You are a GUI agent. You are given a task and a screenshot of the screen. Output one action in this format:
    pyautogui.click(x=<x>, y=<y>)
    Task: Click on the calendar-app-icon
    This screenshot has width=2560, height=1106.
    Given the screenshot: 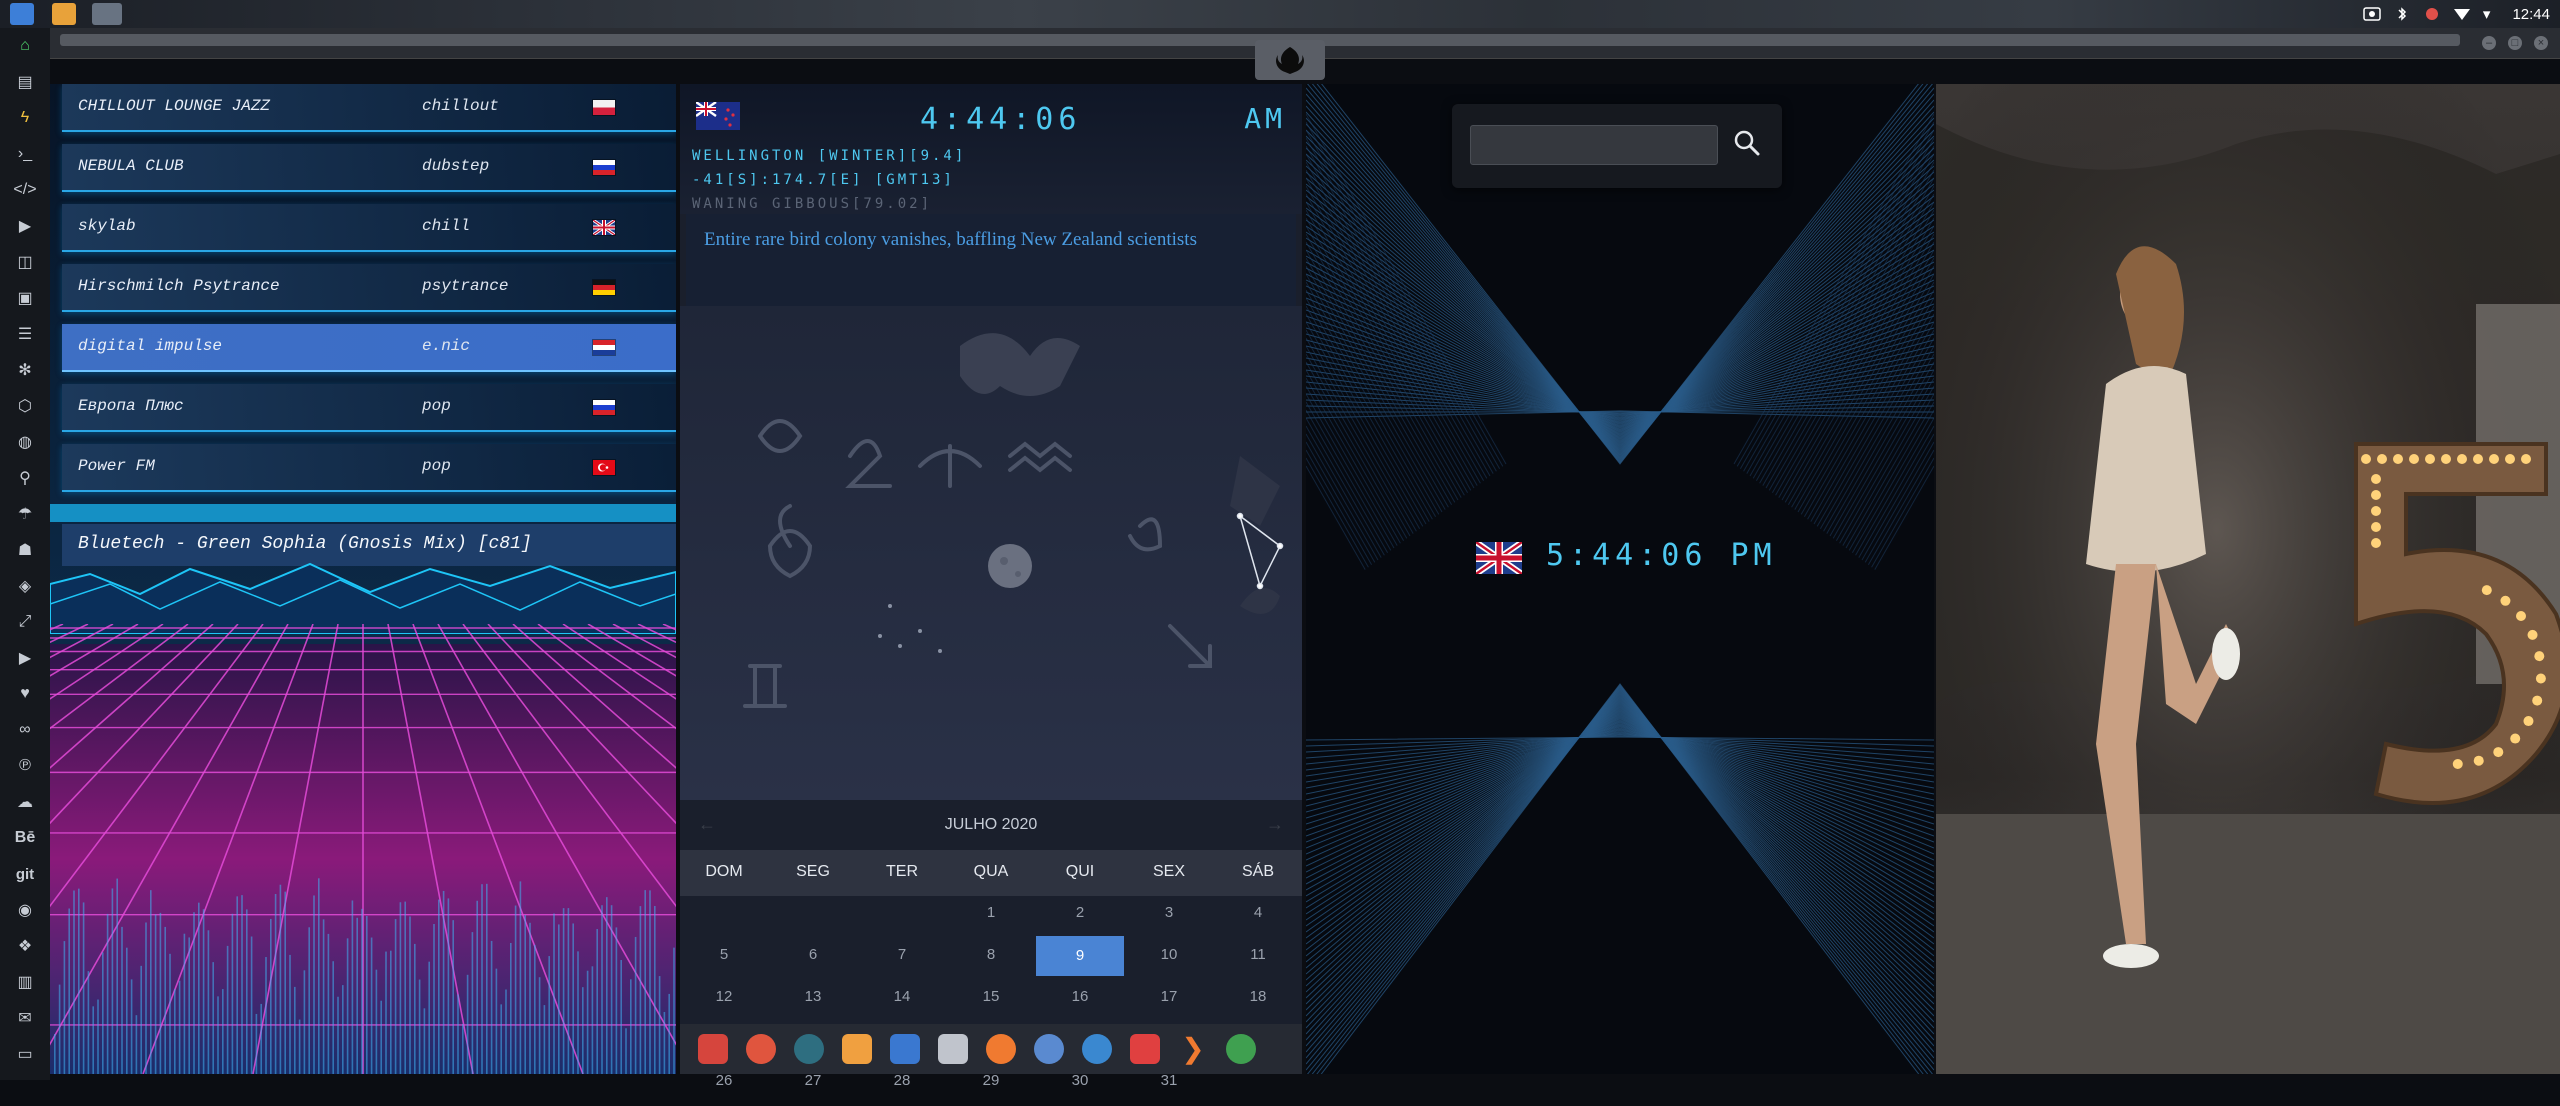 What is the action you would take?
    pyautogui.click(x=1145, y=1049)
    